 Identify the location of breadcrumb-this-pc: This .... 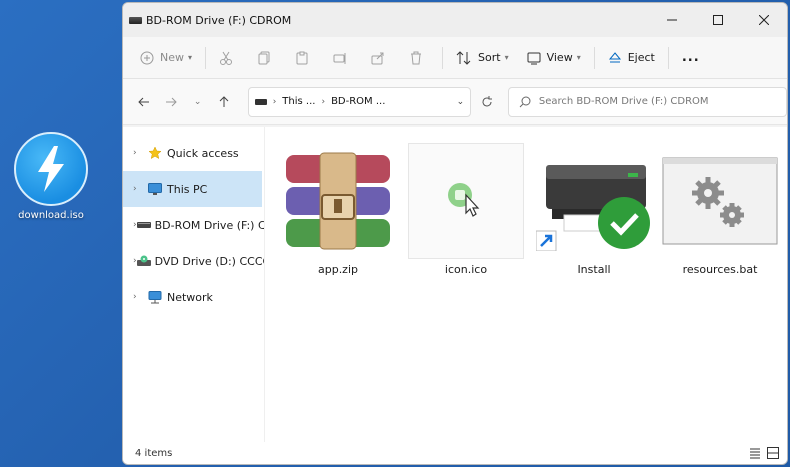
(298, 101).